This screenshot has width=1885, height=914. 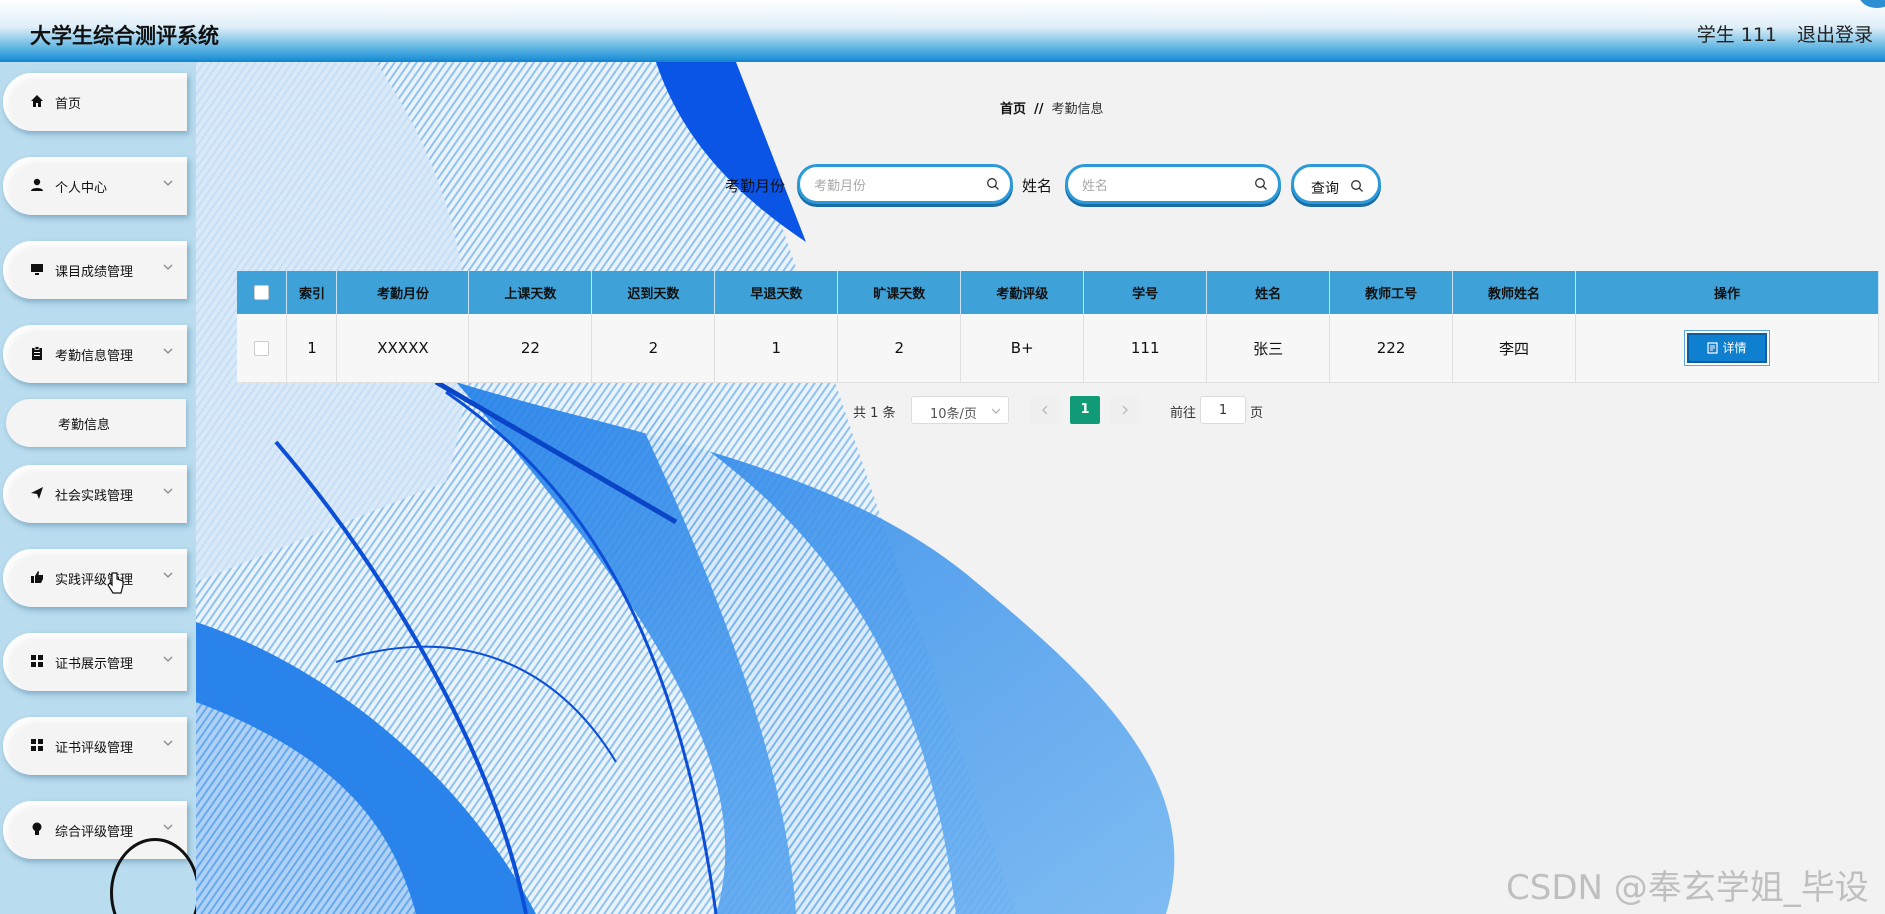 I want to click on chevron-right-icon, so click(x=1125, y=410).